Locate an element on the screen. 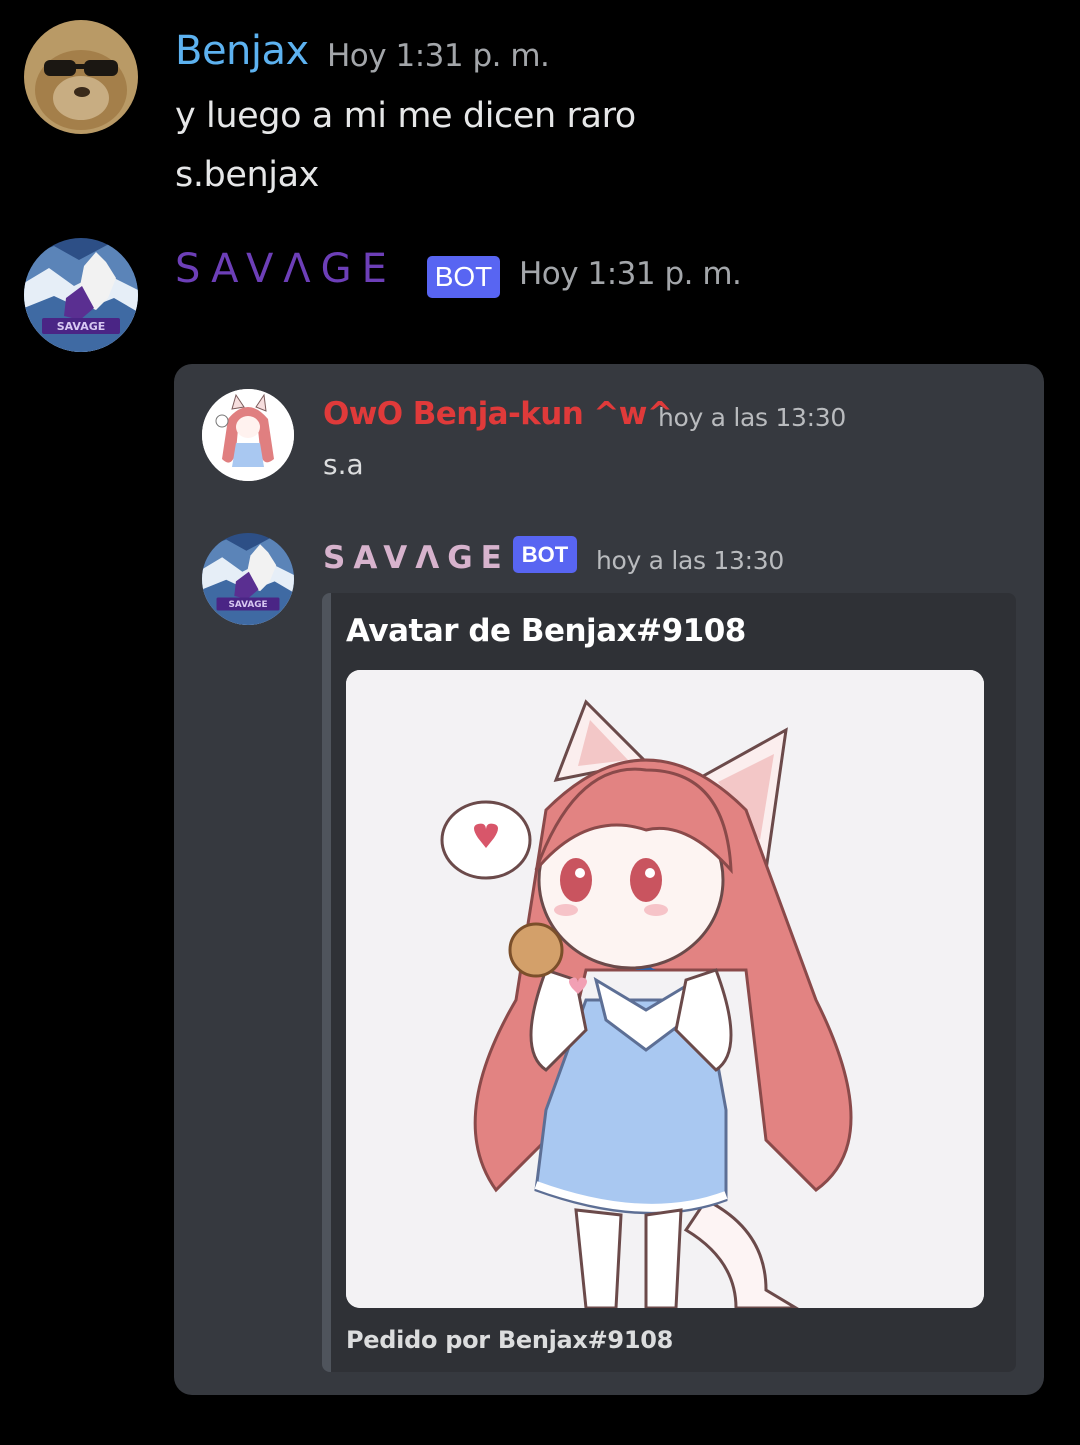 Image resolution: width=1080 pixels, height=1445 pixels. anime-cat-girl-icon is located at coordinates (248, 435).